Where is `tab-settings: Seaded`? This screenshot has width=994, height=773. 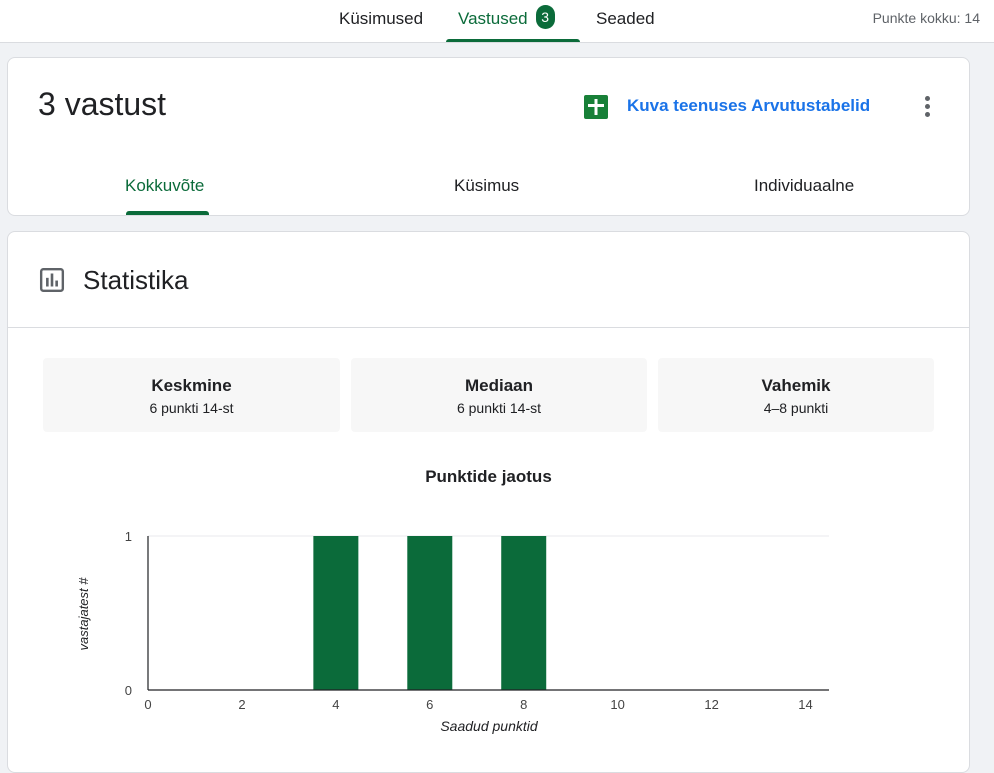
tab-settings: Seaded is located at coordinates (625, 21).